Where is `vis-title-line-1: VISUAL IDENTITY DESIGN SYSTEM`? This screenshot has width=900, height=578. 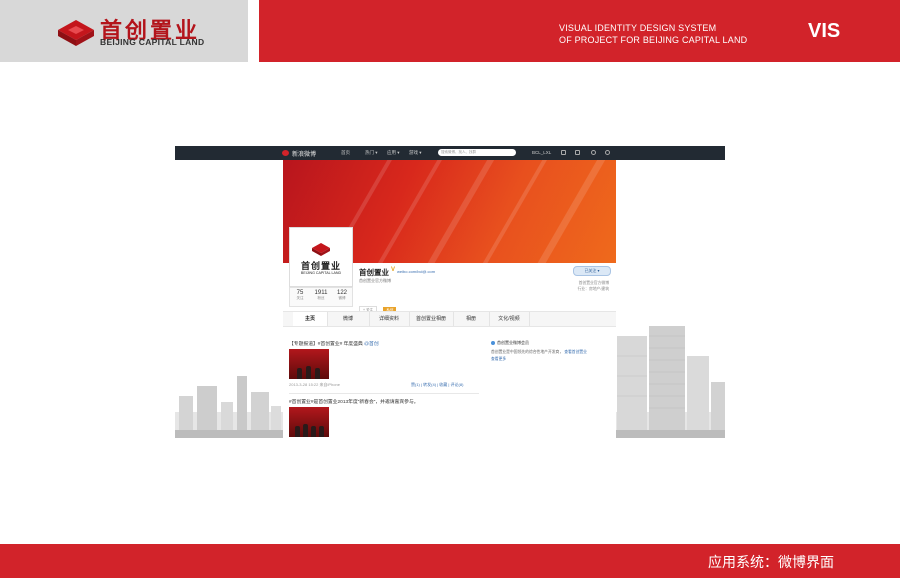 vis-title-line-1: VISUAL IDENTITY DESIGN SYSTEM is located at coordinates (638, 28).